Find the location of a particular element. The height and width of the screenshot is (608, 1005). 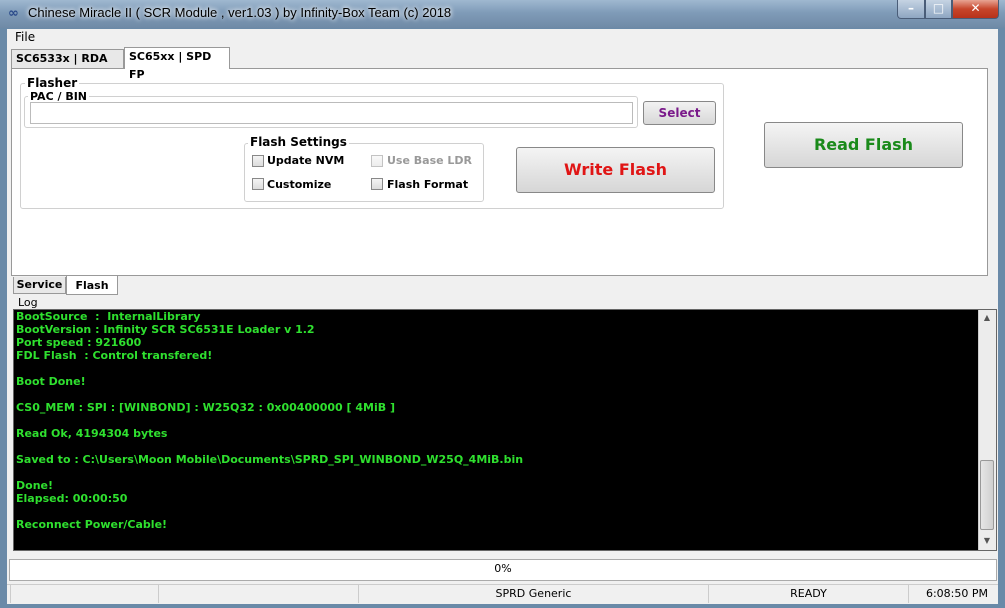

use-base-ldr-checkbox is located at coordinates (377, 161).